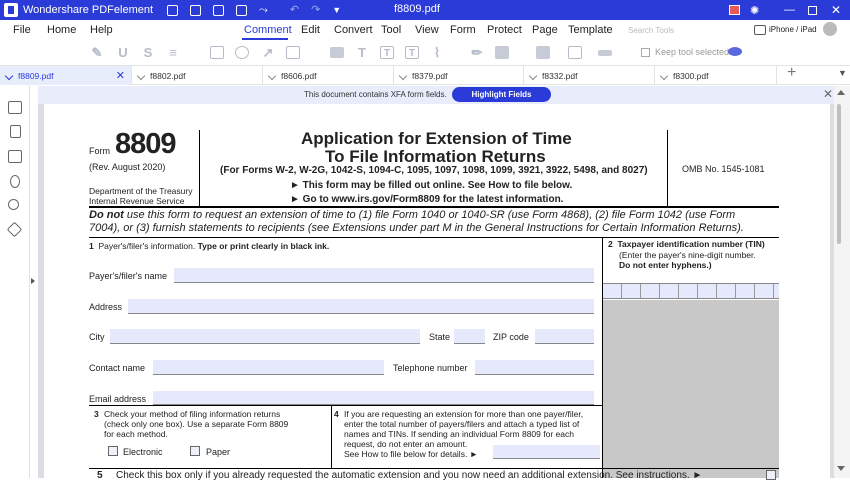 The width and height of the screenshot is (850, 481). What do you see at coordinates (336, 10) in the screenshot?
I see `quick-access-dropdown-icon: ▼` at bounding box center [336, 10].